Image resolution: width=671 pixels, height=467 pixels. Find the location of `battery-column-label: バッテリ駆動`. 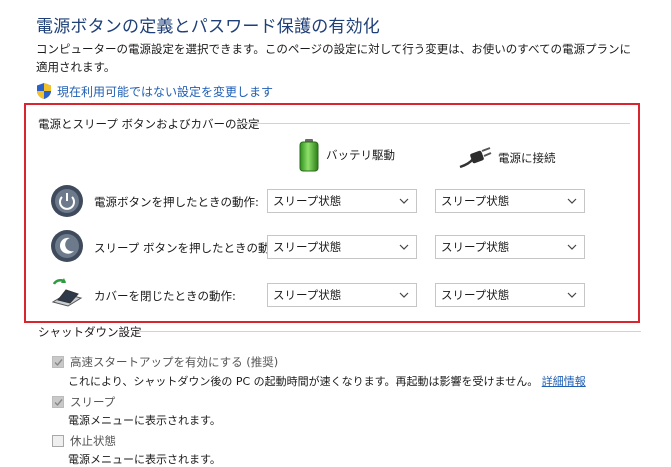

battery-column-label: バッテリ駆動 is located at coordinates (360, 155).